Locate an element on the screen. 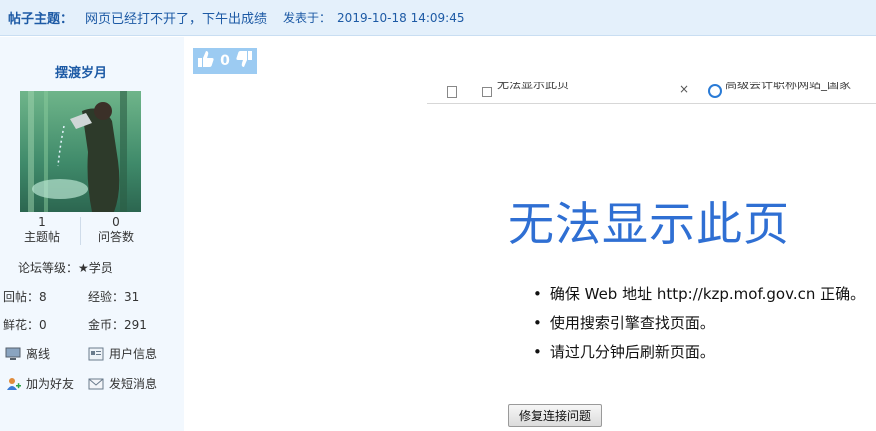 This screenshot has height=431, width=876. embedded-tab2-title: 高级会计职称网站_国家 is located at coordinates (788, 86).